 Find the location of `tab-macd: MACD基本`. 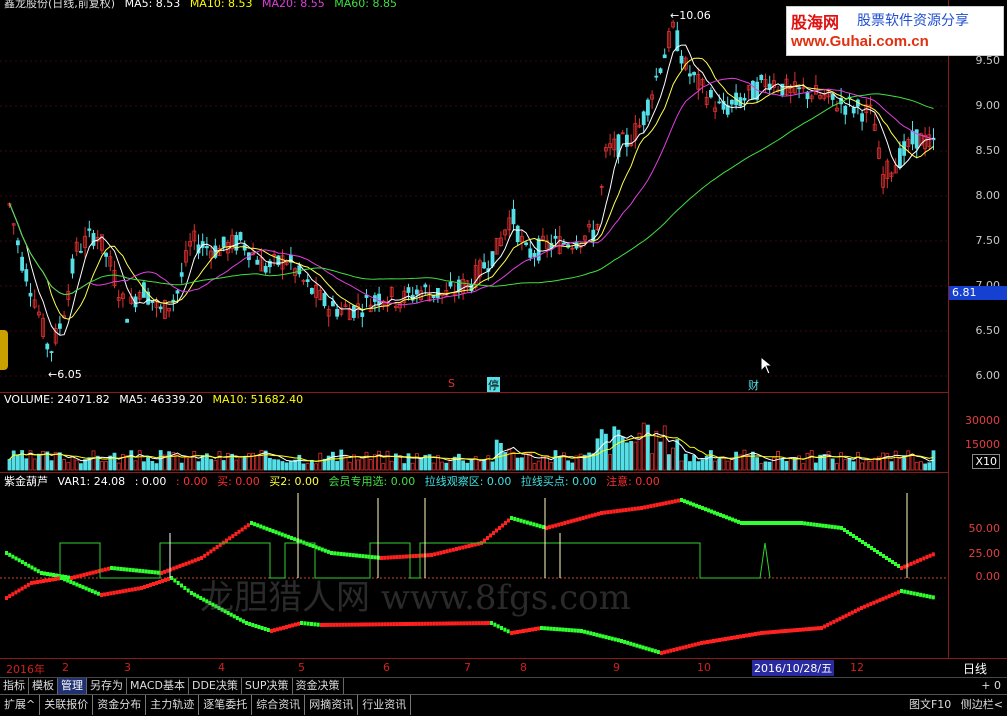

tab-macd: MACD基本 is located at coordinates (158, 686).